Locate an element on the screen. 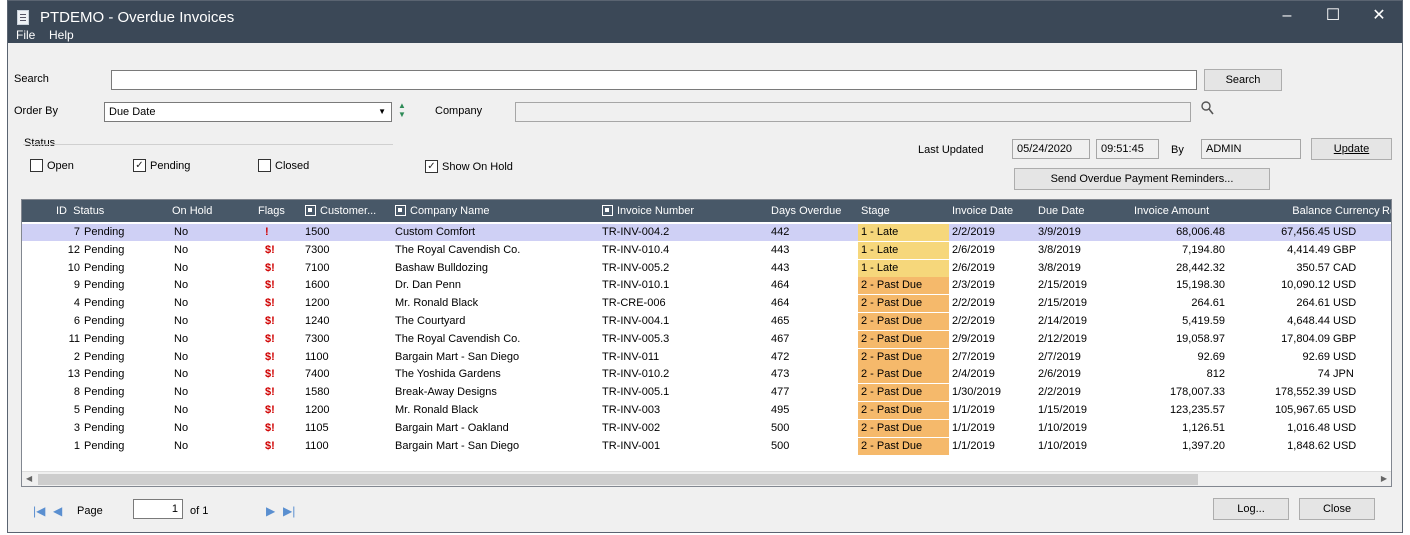 Image resolution: width=1410 pixels, height=535 pixels. col-header-id-status: ID Status is located at coordinates (91, 211).